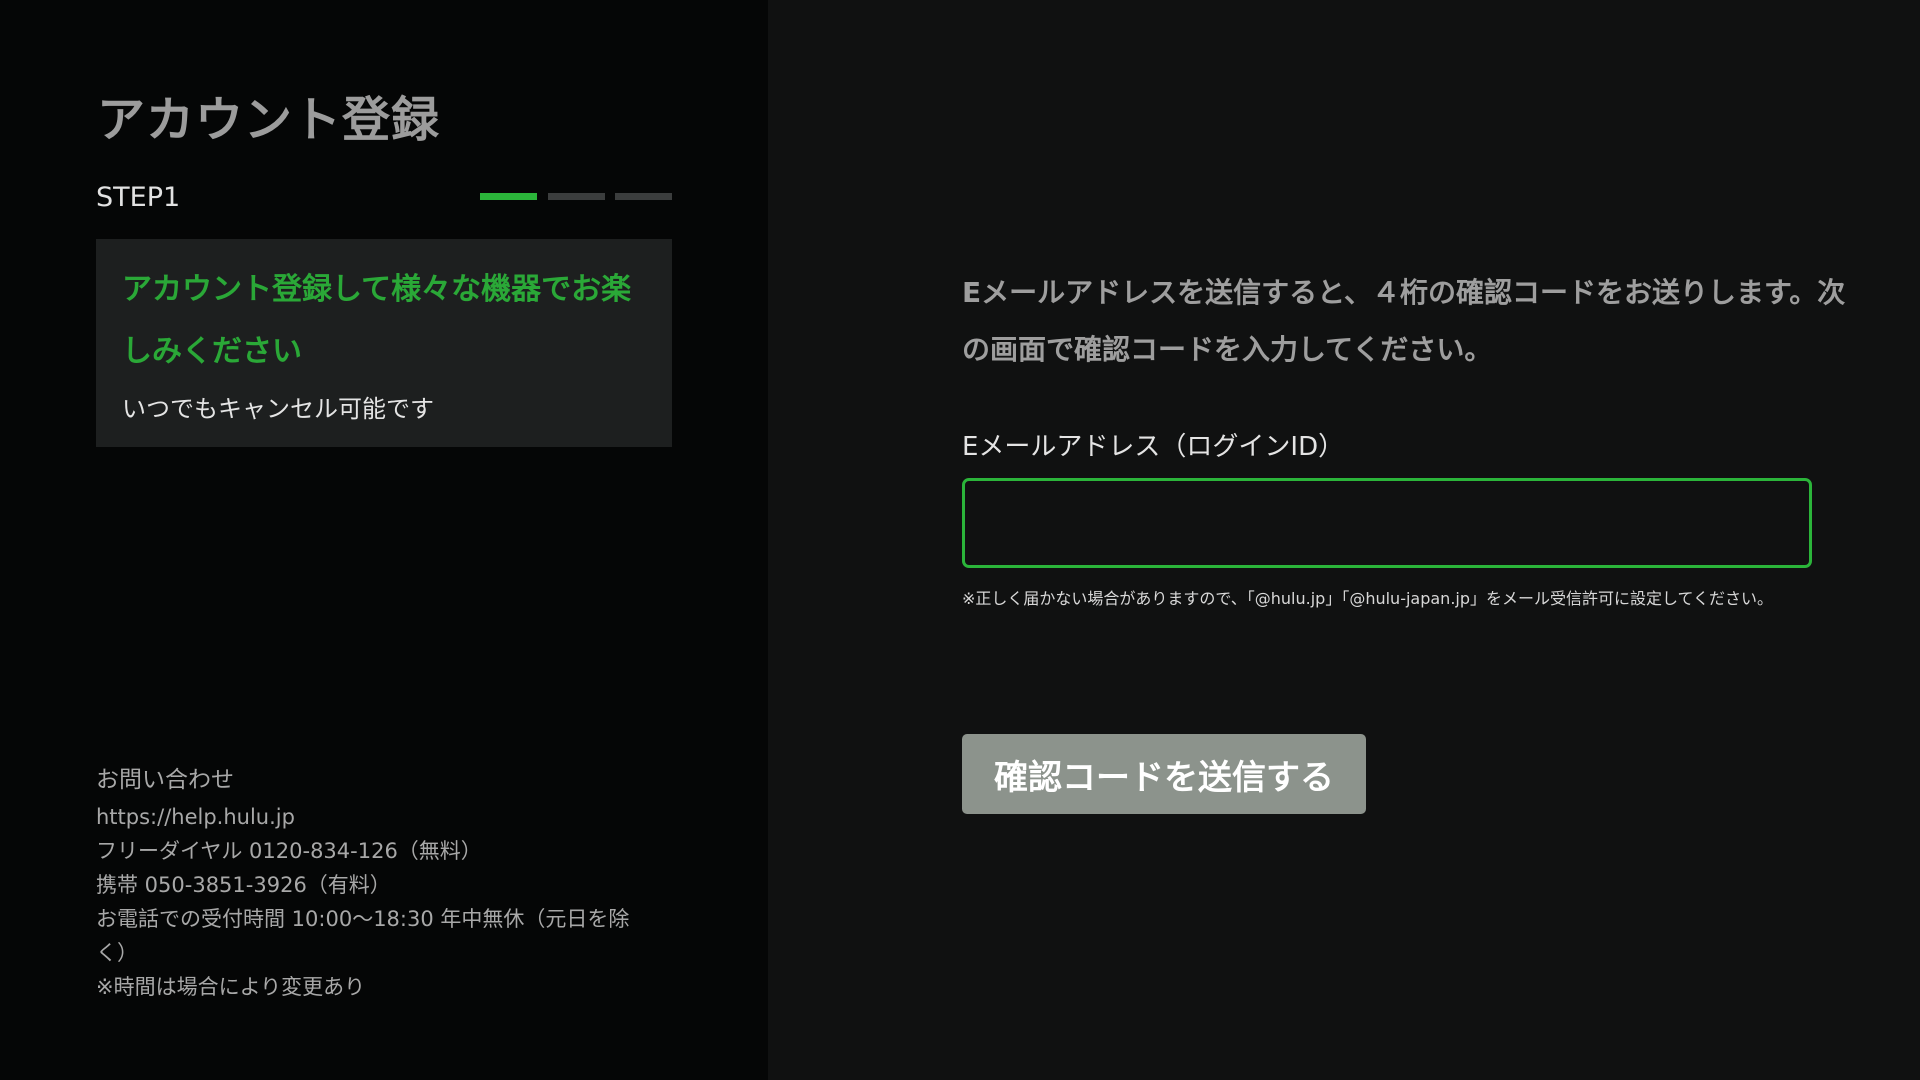  I want to click on promo-subtext: いつでもキャンセル可能です, so click(278, 409).